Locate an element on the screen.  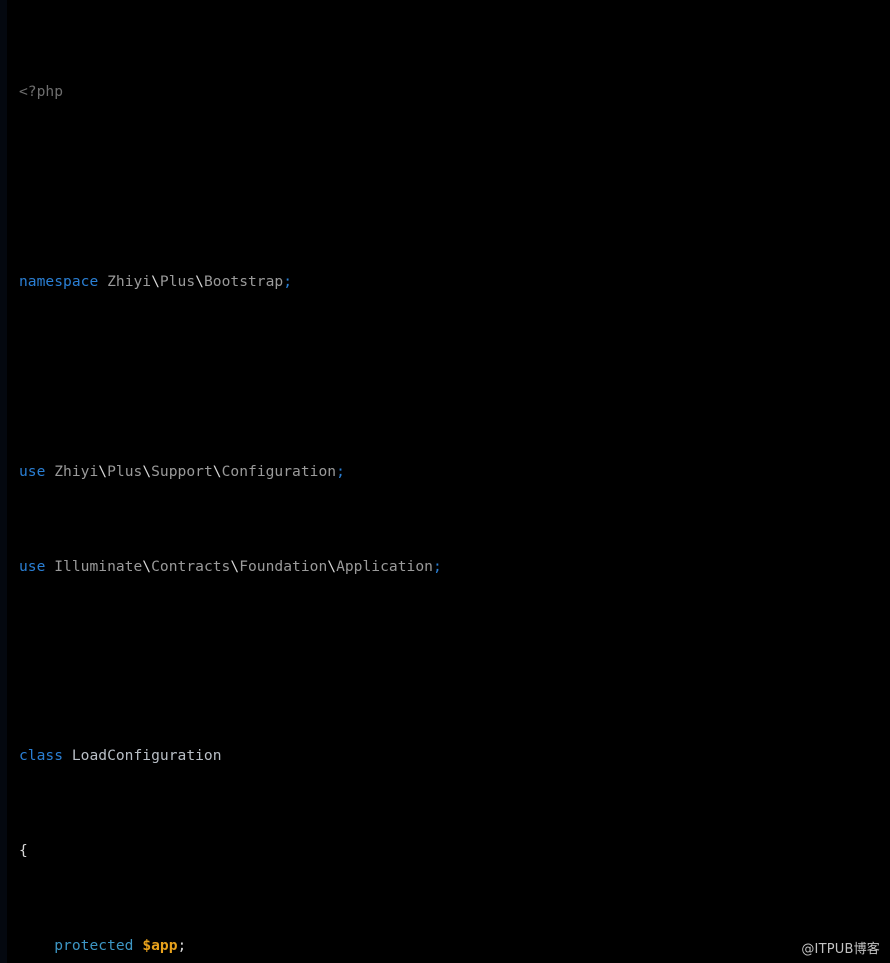
import-part: Zhiyi is located at coordinates (76, 471).